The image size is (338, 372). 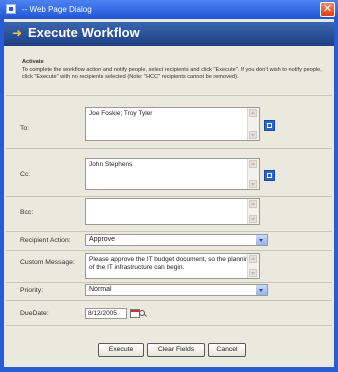 I want to click on duedate-input: 8/12/2005, so click(x=106, y=313).